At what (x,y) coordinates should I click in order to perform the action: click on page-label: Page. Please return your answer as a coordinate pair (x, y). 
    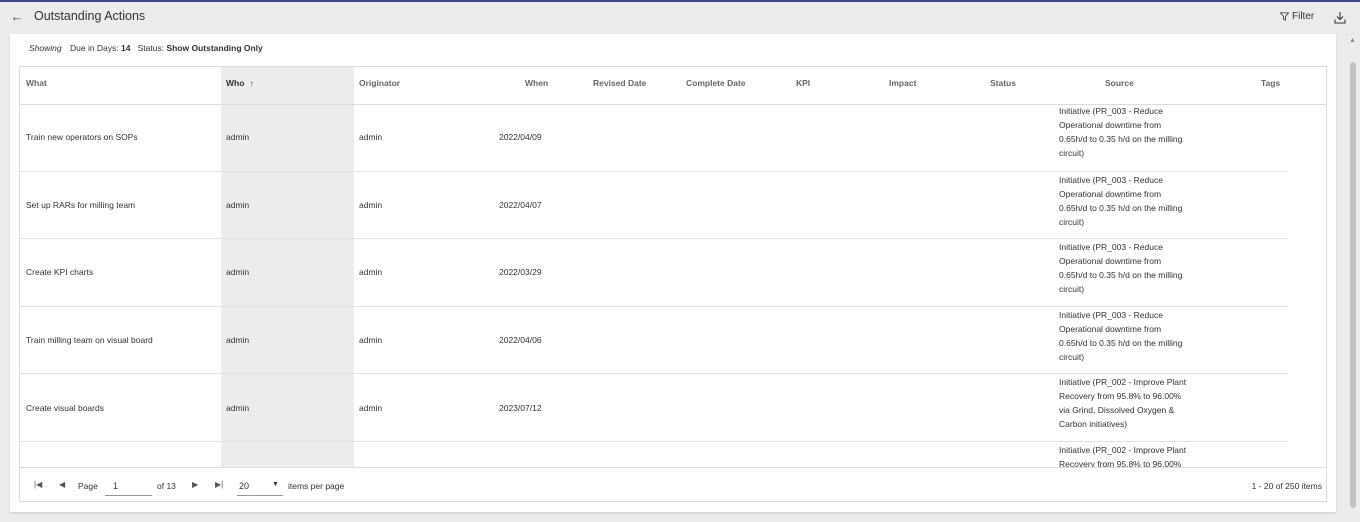
    Looking at the image, I should click on (88, 486).